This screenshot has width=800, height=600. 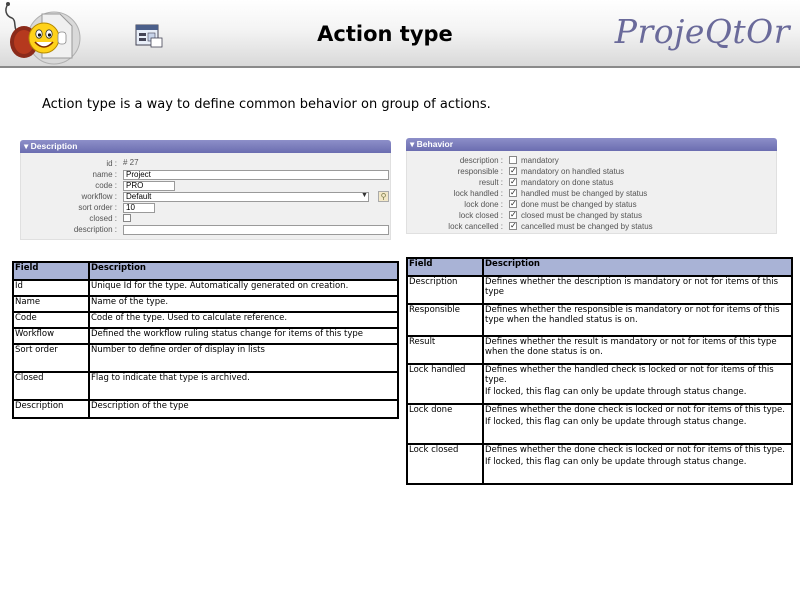 I want to click on behavior-text: mandatory on done status, so click(x=567, y=182).